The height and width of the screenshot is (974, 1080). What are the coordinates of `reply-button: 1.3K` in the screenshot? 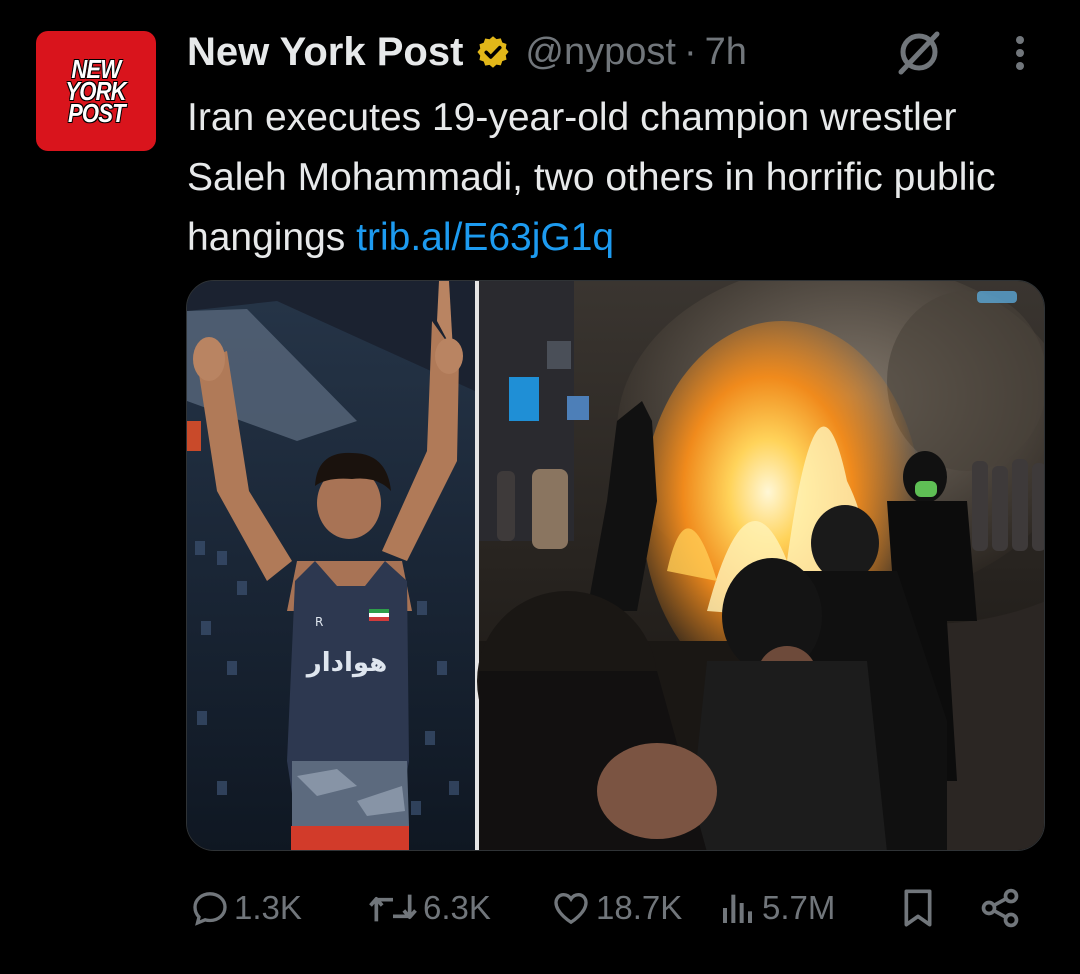 It's located at (246, 908).